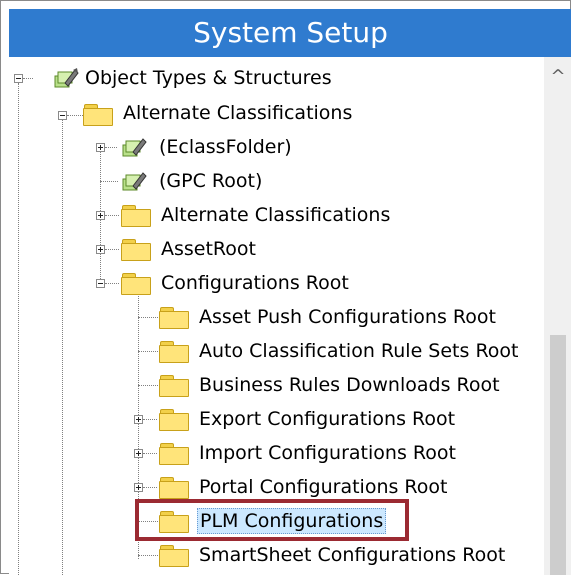 The image size is (571, 575). What do you see at coordinates (347, 317) in the screenshot?
I see `tree-node-label: Asset Push Configurations Root` at bounding box center [347, 317].